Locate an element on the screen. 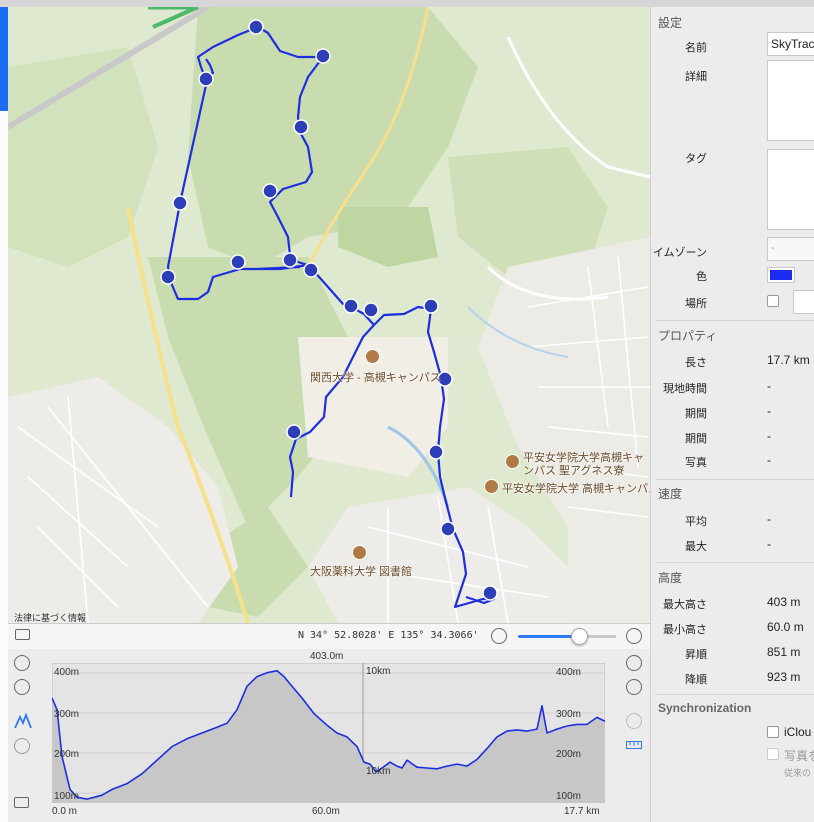  sidebar-selection-tab is located at coordinates (4, 59).